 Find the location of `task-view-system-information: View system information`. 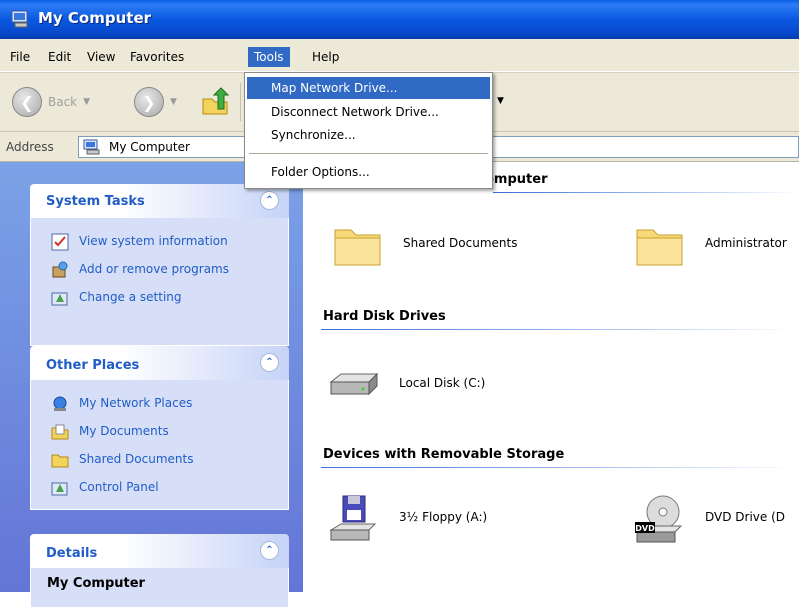

task-view-system-information: View system information is located at coordinates (159, 242).